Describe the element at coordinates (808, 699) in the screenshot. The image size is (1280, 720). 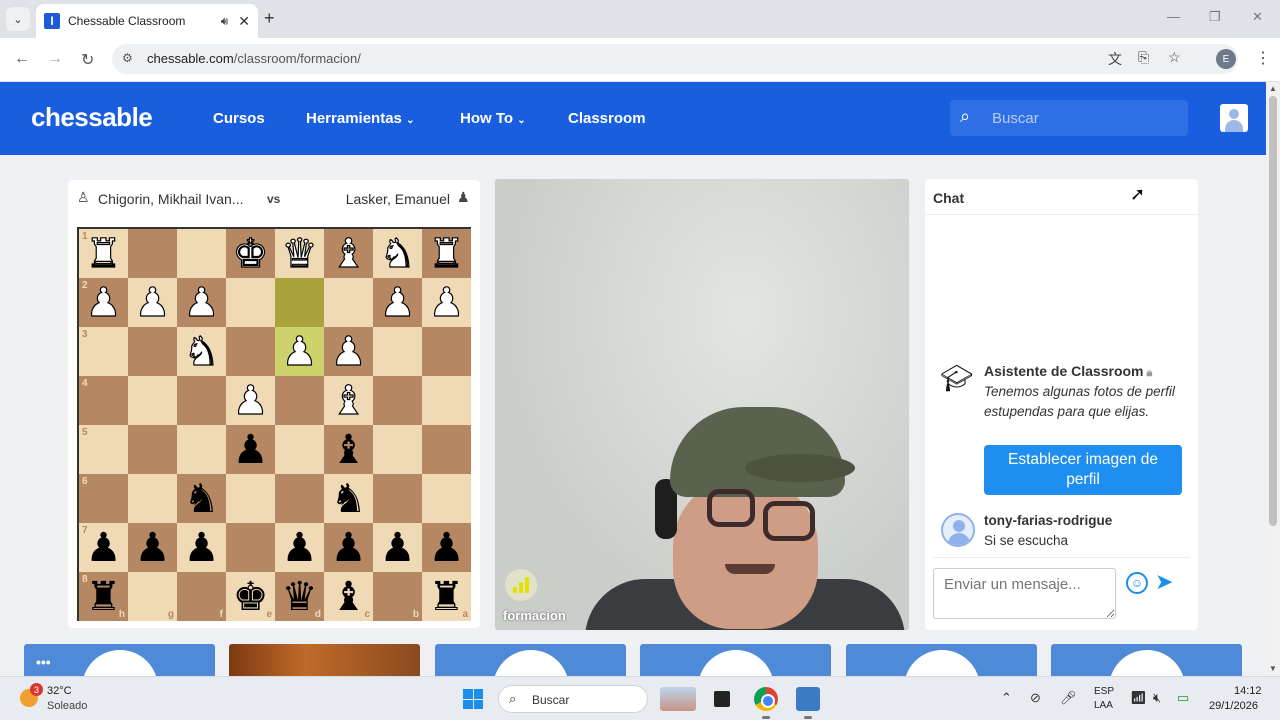
I see `app-icon` at that location.